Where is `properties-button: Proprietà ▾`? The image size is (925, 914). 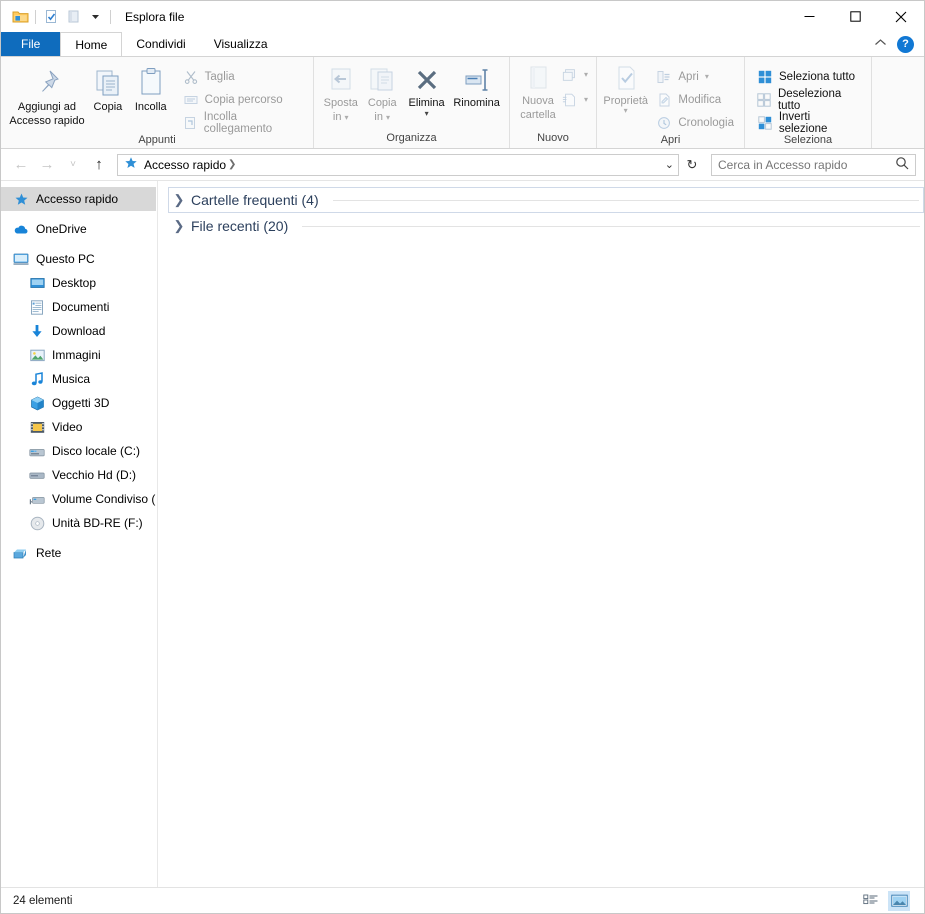 properties-button: Proprietà ▾ is located at coordinates (625, 88).